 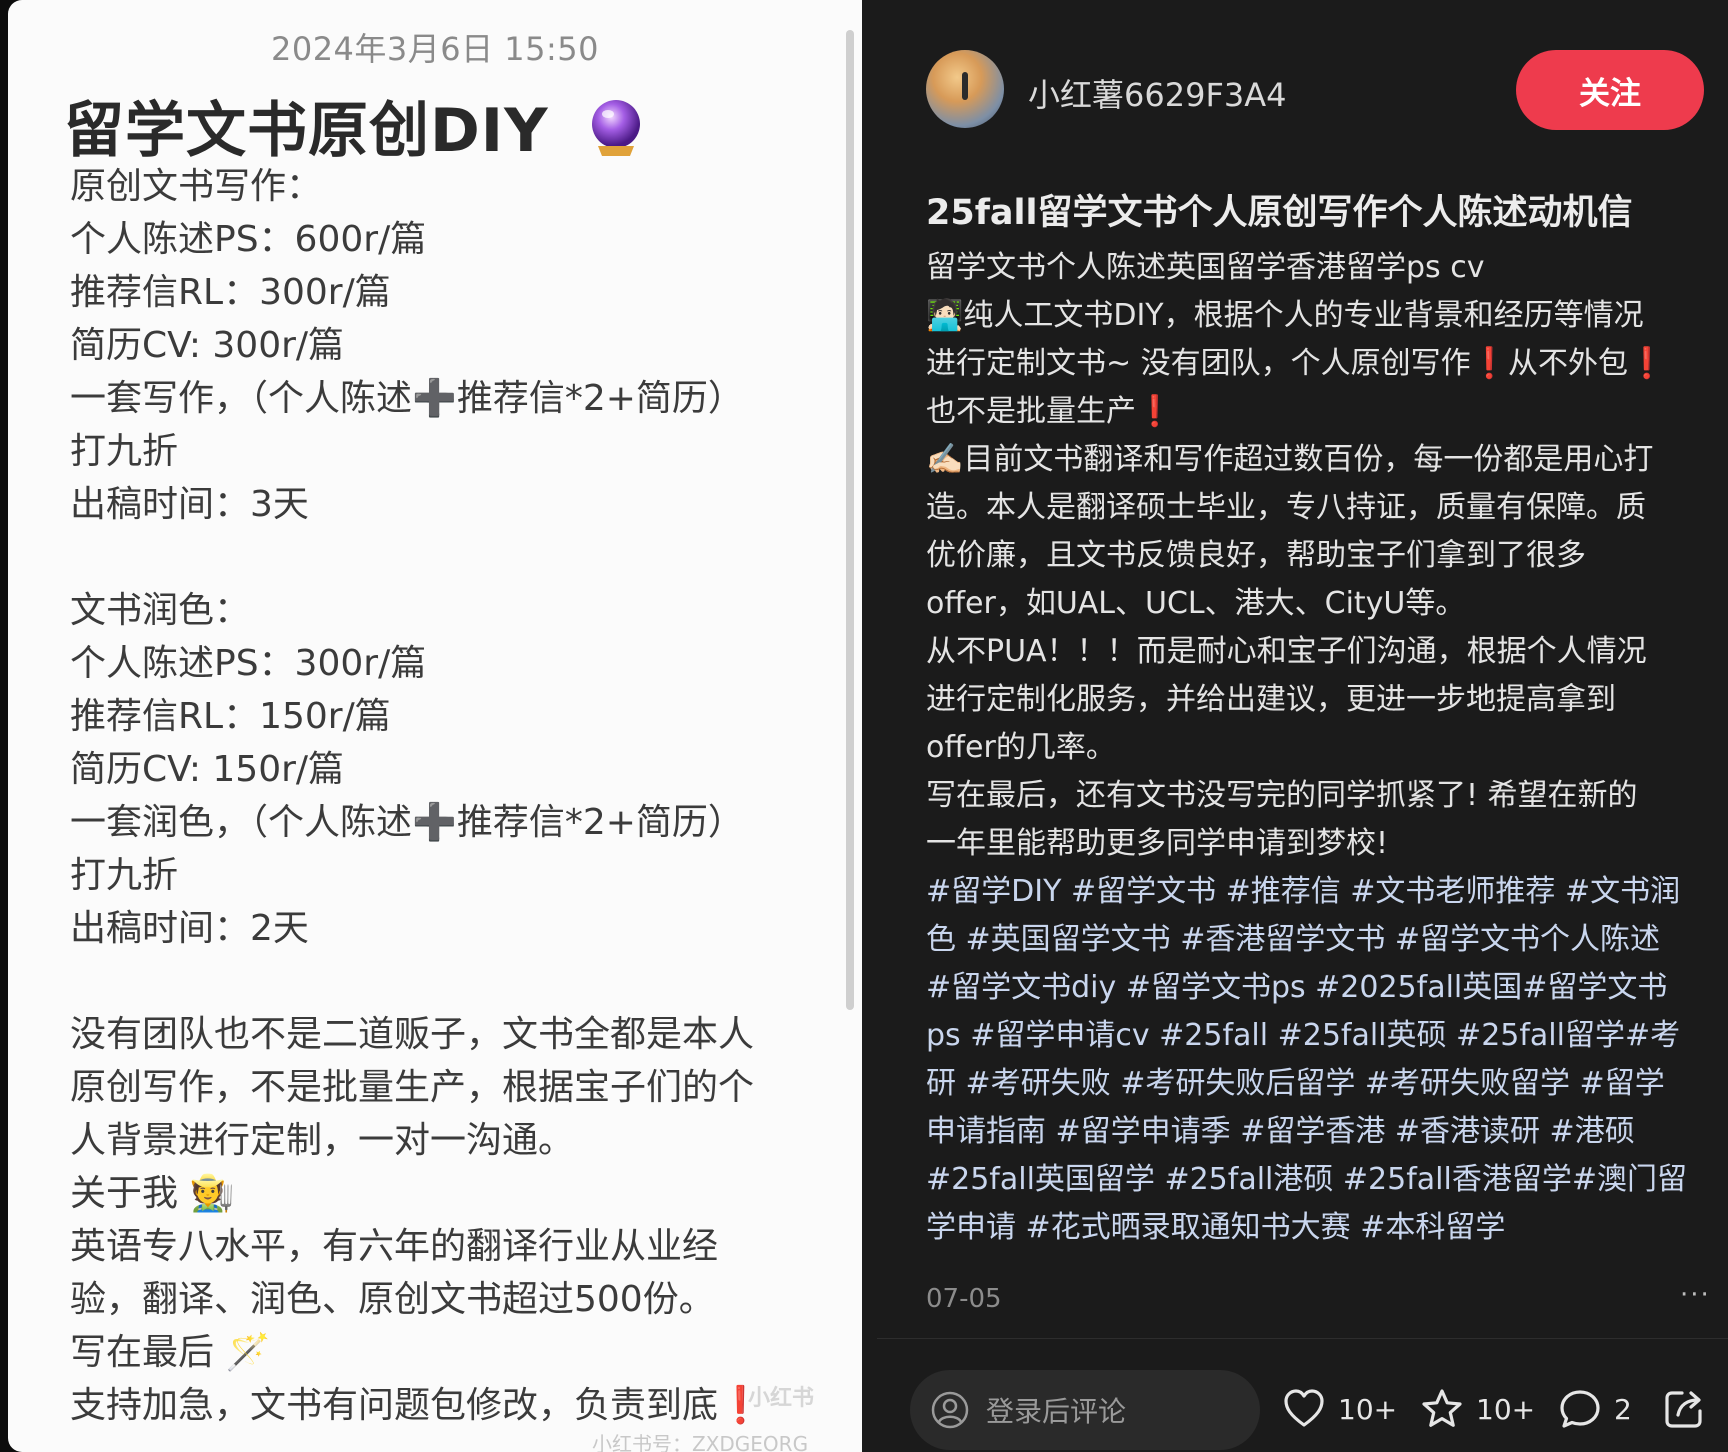 I want to click on hashtag-line: #留学DIY #留学文书 #推荐信 #文书老师推荐 #文书润, so click(x=1316, y=892).